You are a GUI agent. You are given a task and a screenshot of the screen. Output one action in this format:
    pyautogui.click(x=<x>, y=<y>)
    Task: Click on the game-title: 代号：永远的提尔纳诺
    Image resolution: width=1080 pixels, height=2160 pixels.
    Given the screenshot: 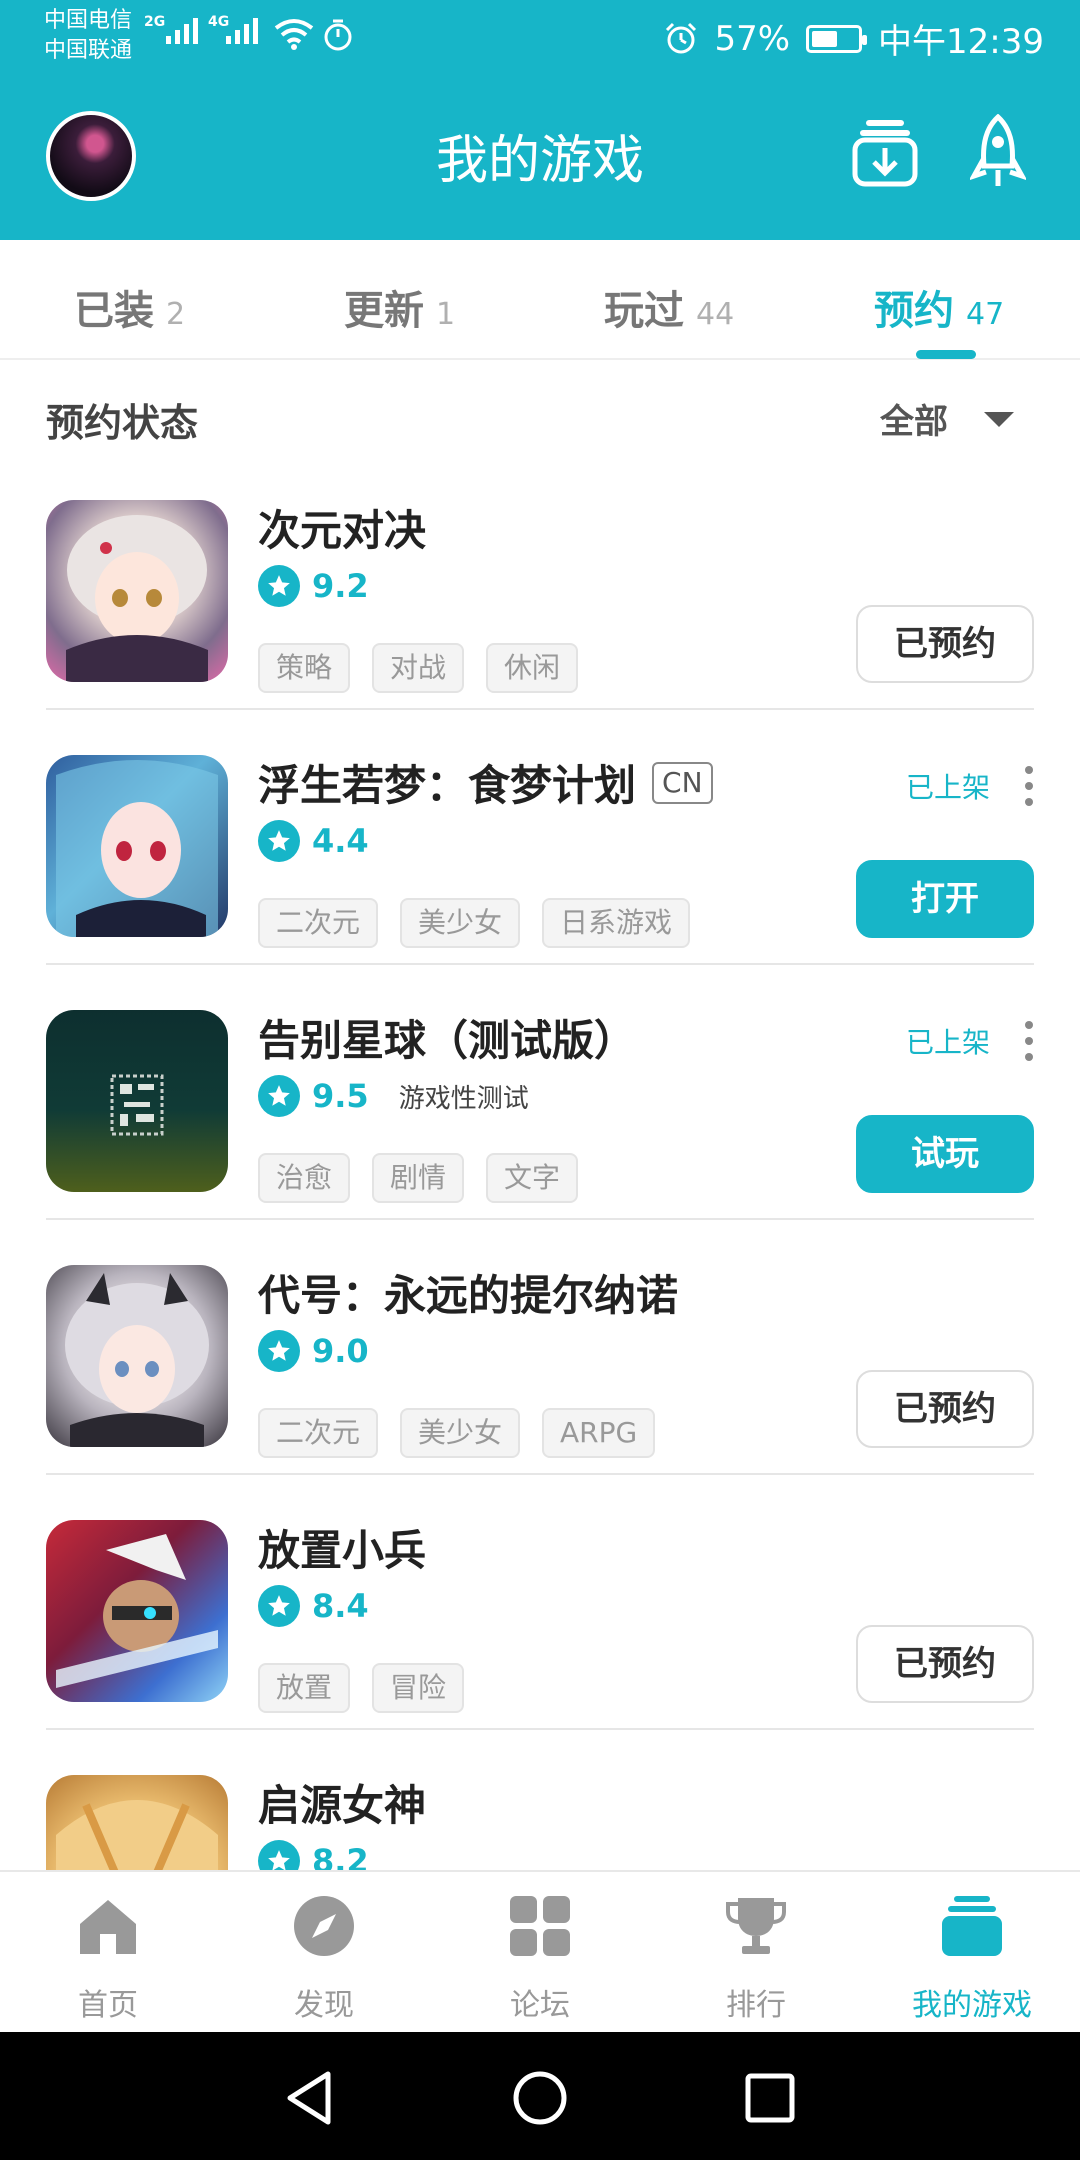 What is the action you would take?
    pyautogui.click(x=468, y=1292)
    